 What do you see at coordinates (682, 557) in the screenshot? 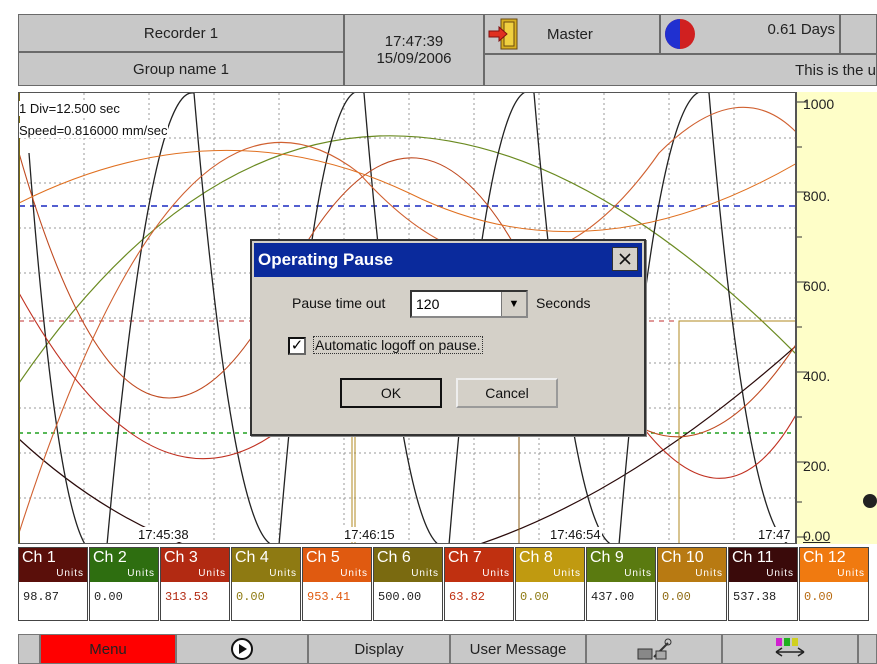
I see `channel-name: Ch 10` at bounding box center [682, 557].